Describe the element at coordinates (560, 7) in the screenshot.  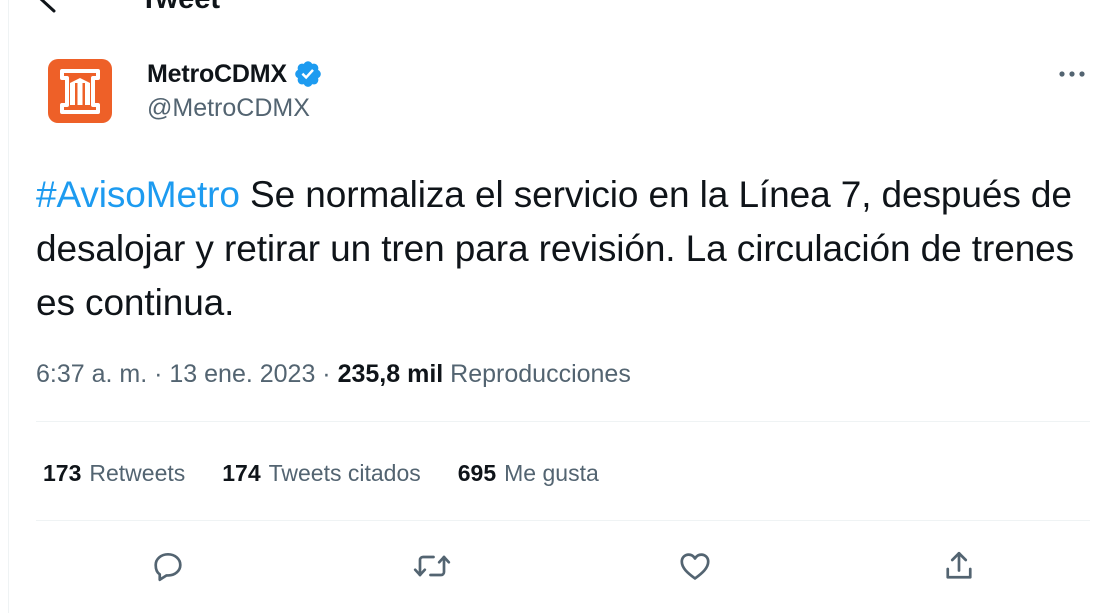
I see `page-header: Tweet` at that location.